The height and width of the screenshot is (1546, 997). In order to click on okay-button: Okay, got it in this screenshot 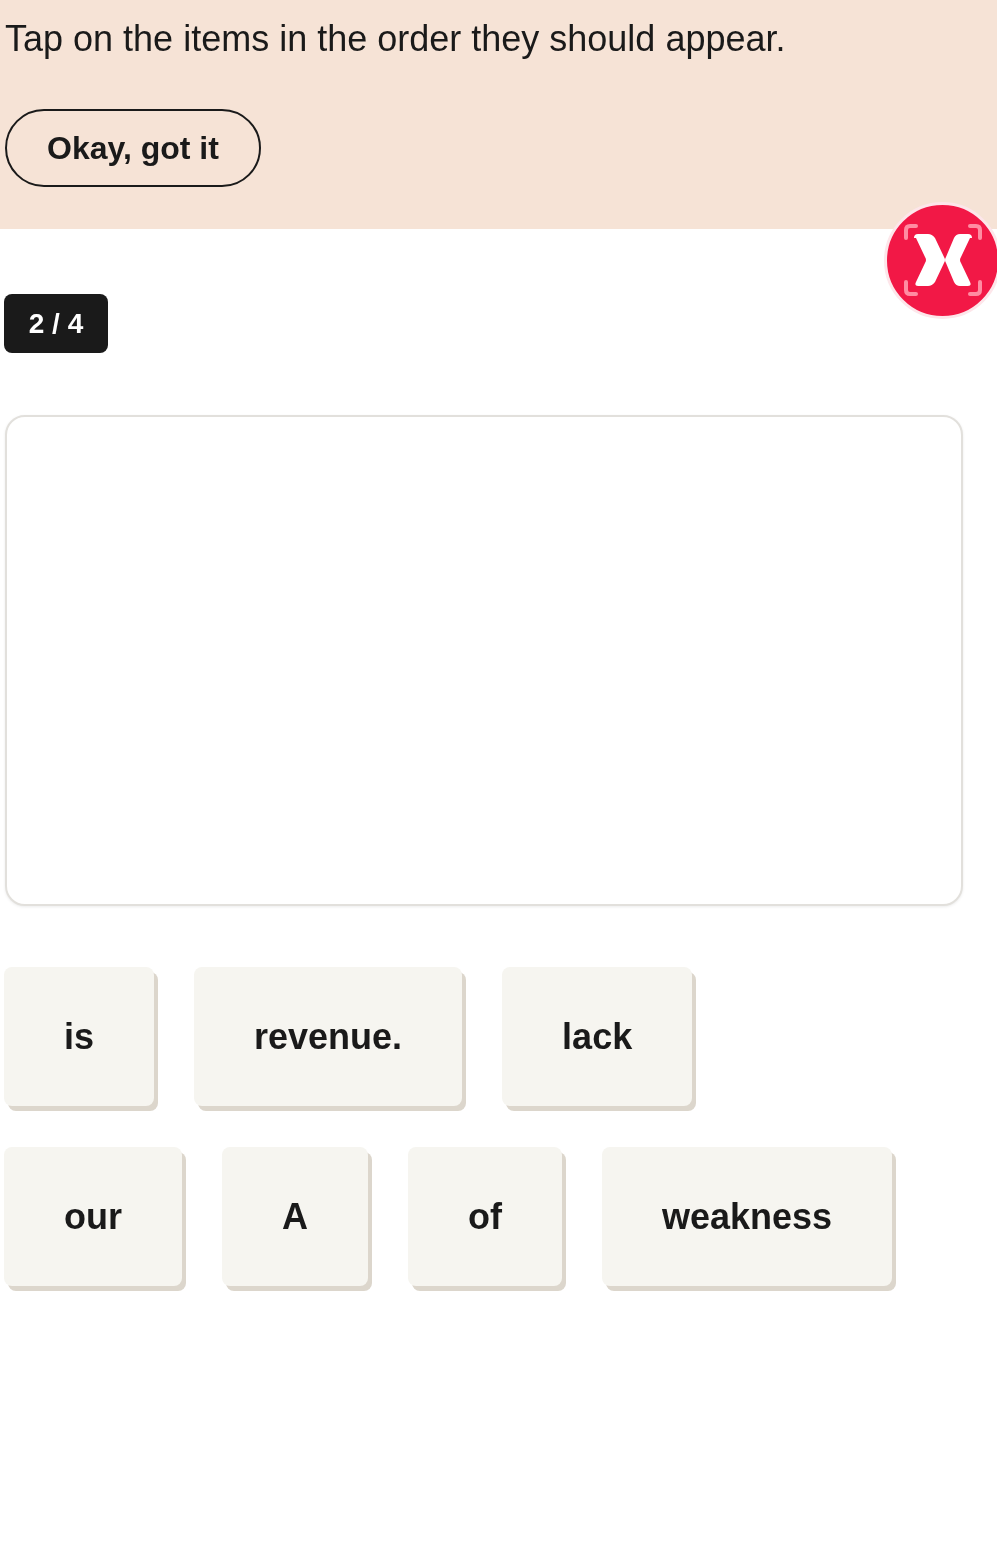, I will do `click(133, 148)`.